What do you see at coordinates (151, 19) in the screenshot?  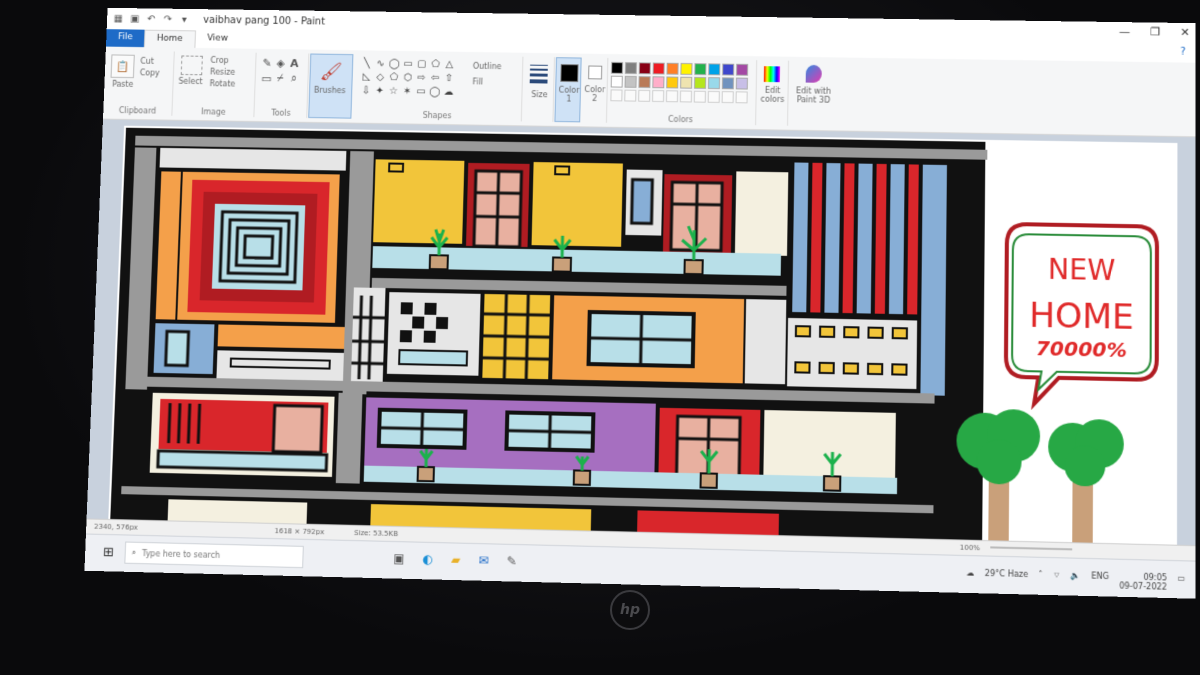 I see `undo-icon: ↶` at bounding box center [151, 19].